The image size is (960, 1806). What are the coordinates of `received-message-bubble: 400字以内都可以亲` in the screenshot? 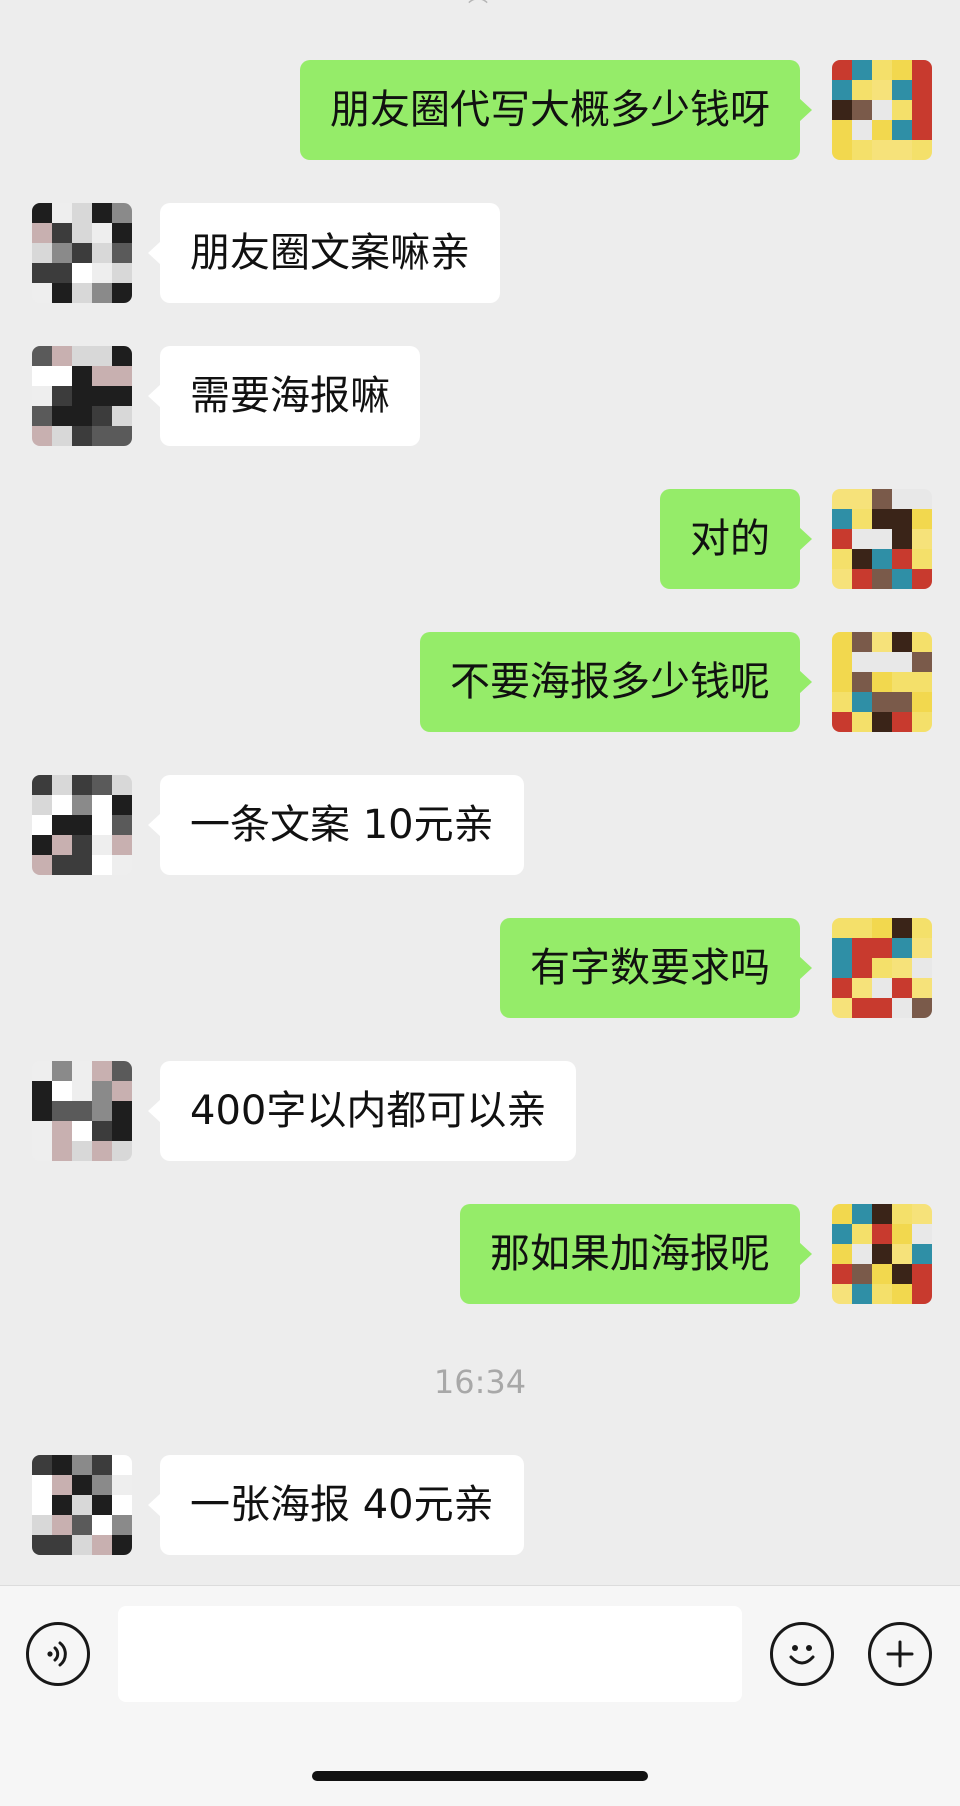 It's located at (362, 1111).